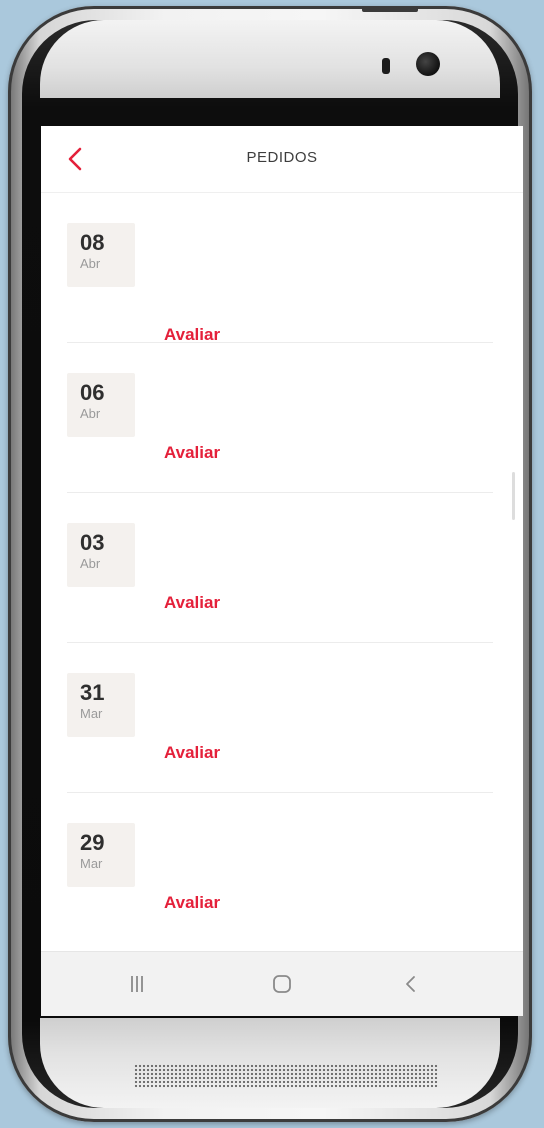  What do you see at coordinates (280, 269) in the screenshot?
I see `order-item: 08 Abr Avaliar` at bounding box center [280, 269].